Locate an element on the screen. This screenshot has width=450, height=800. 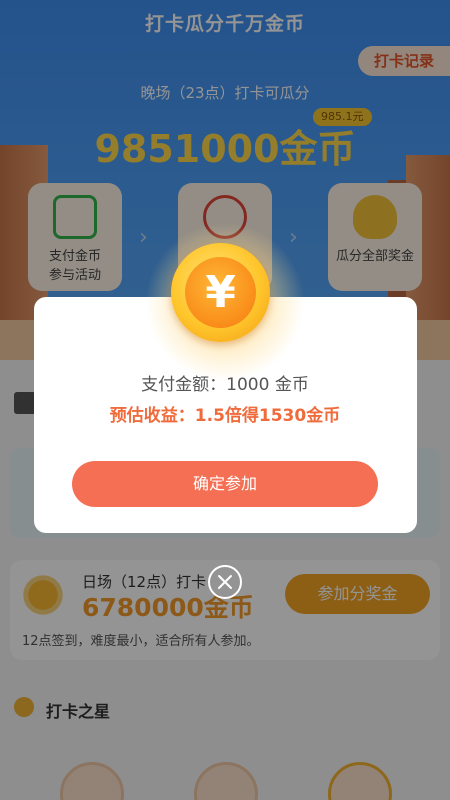
confirm-join-button: 确定参加 is located at coordinates (225, 484).